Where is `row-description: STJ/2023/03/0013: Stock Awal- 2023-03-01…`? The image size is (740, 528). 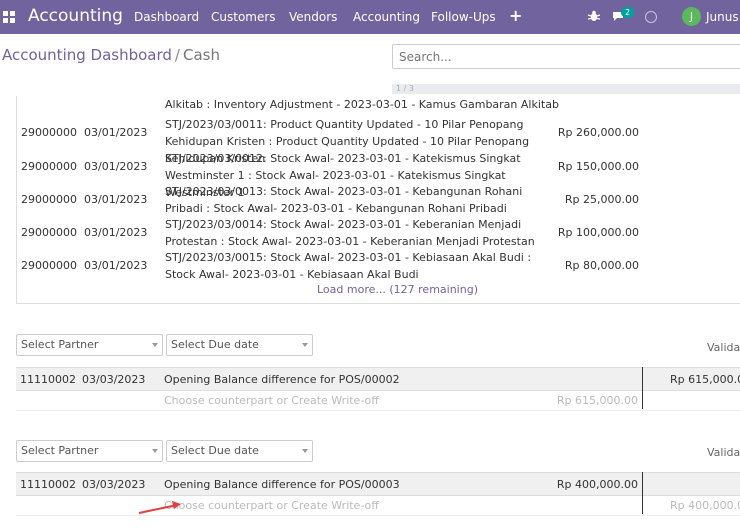 row-description: STJ/2023/03/0013: Stock Awal- 2023-03-01… is located at coordinates (344, 200).